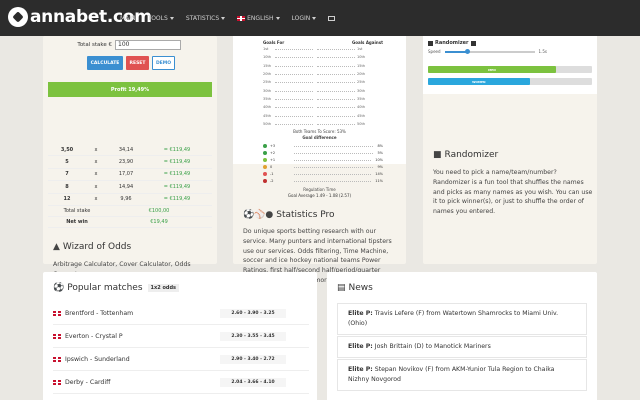 The image size is (640, 400). What do you see at coordinates (314, 82) in the screenshot?
I see `stat-row: 25th 25th` at bounding box center [314, 82].